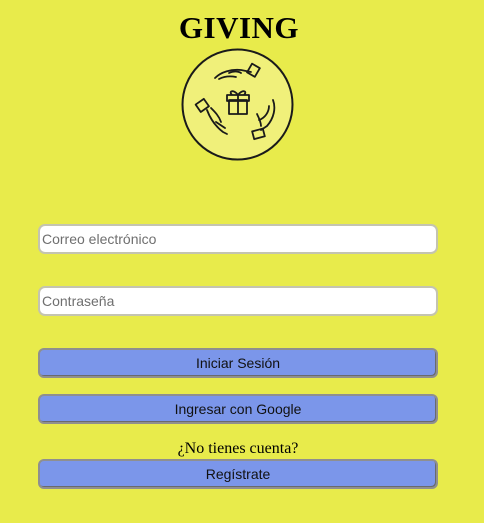 The height and width of the screenshot is (523, 484). Describe the element at coordinates (238, 448) in the screenshot. I see `no-account-text: ¿No tienes cuenta?` at that location.